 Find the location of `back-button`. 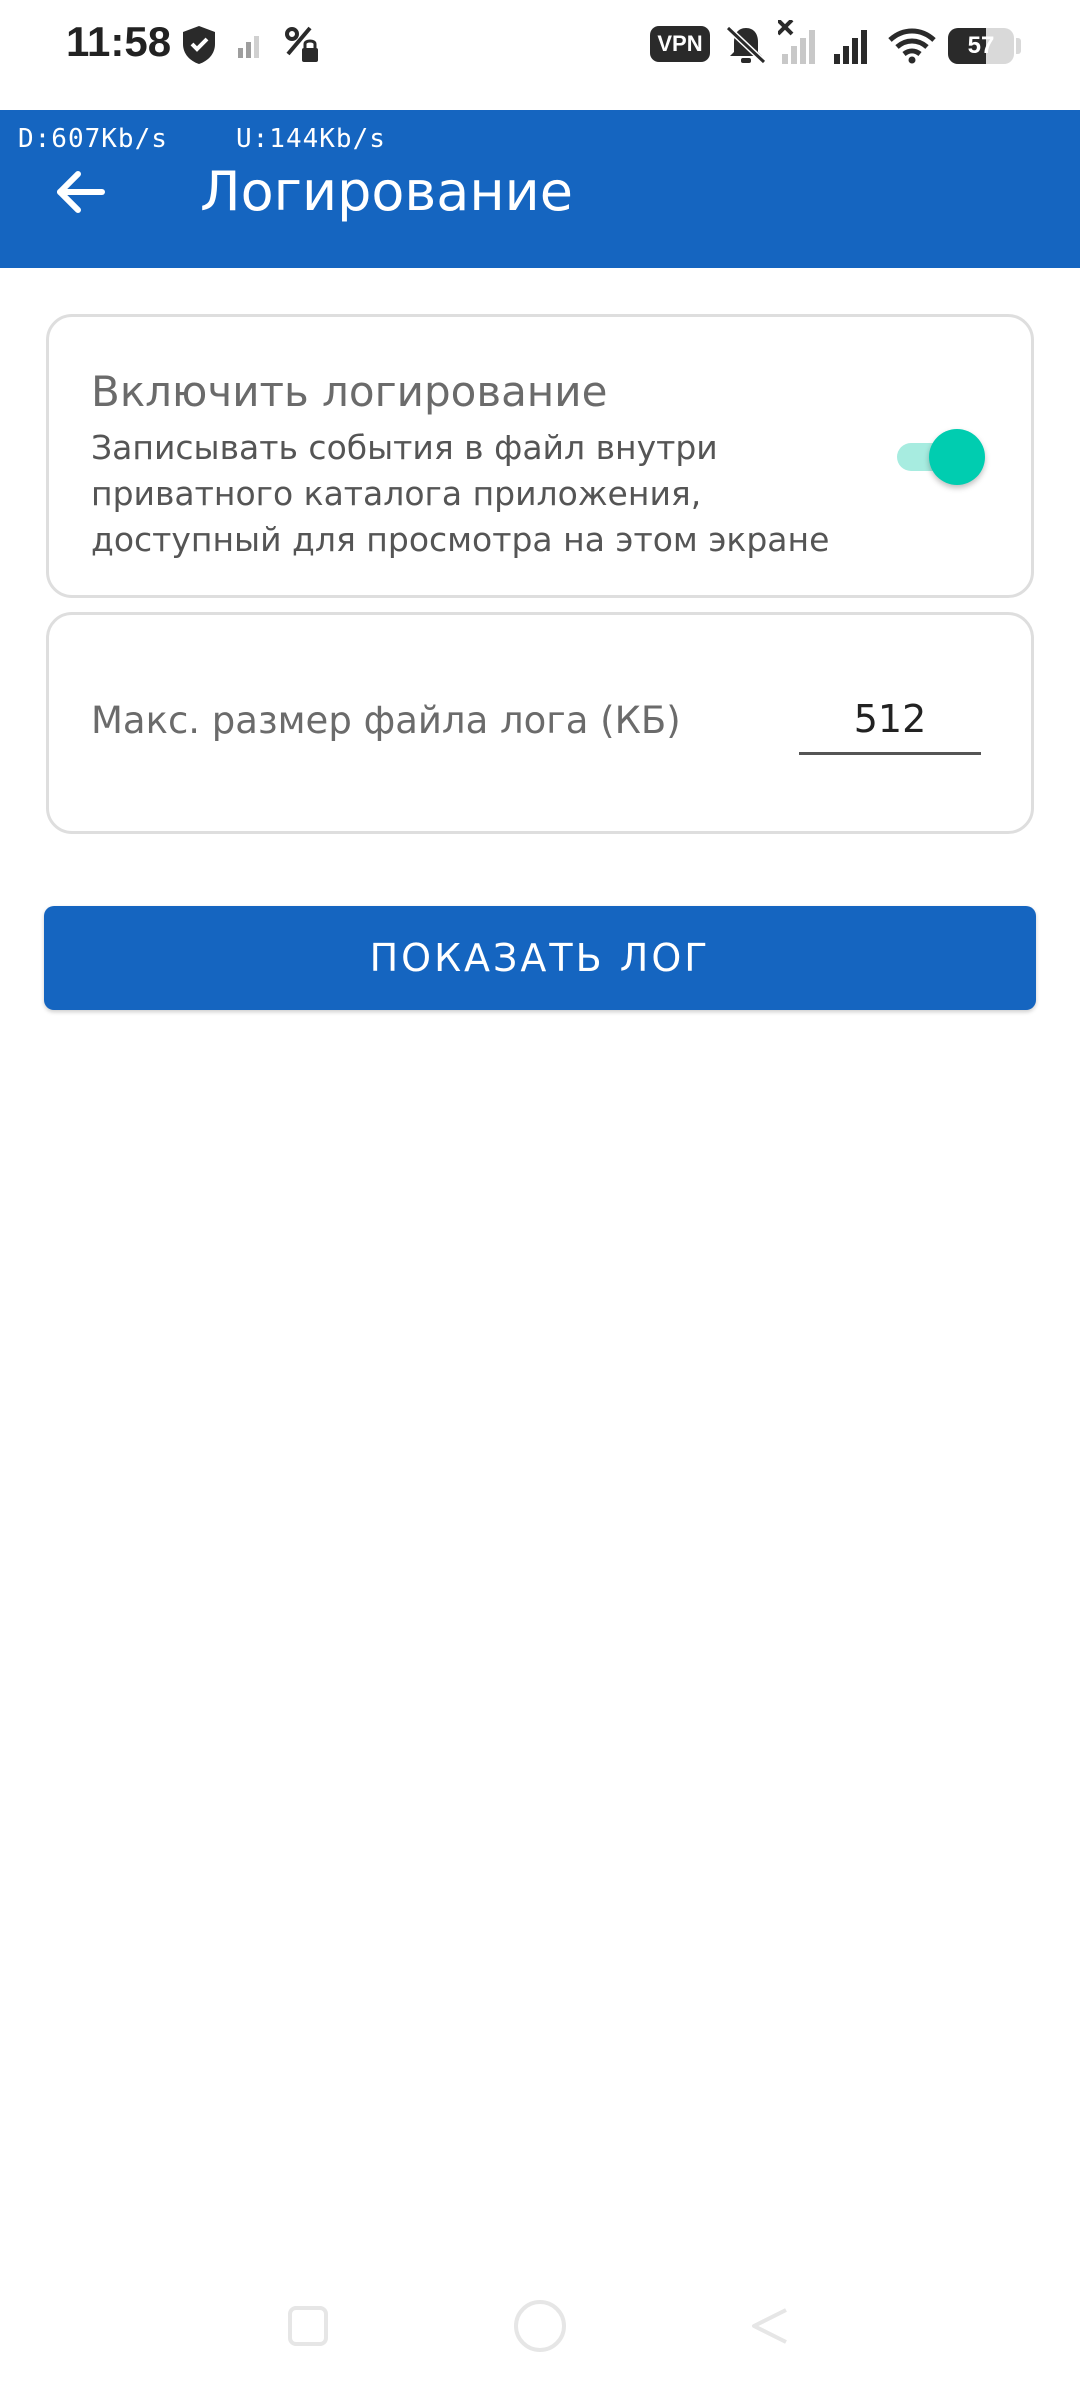

back-button is located at coordinates (80, 194).